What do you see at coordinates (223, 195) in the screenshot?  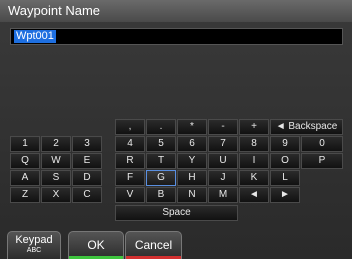 I see `key-m: M` at bounding box center [223, 195].